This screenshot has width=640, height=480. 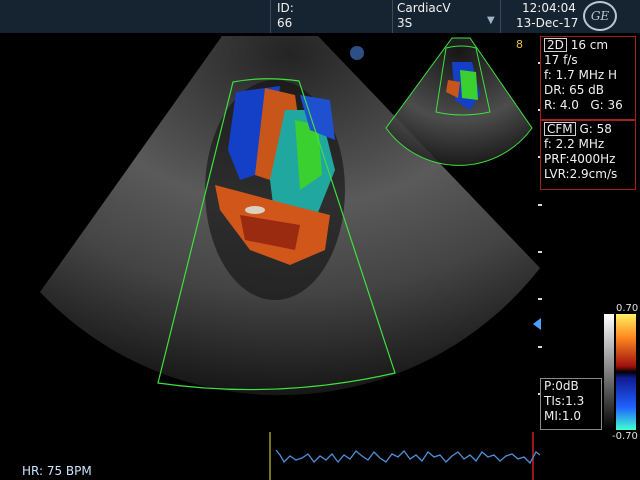 What do you see at coordinates (626, 372) in the screenshot?
I see `color-velocity-bar` at bounding box center [626, 372].